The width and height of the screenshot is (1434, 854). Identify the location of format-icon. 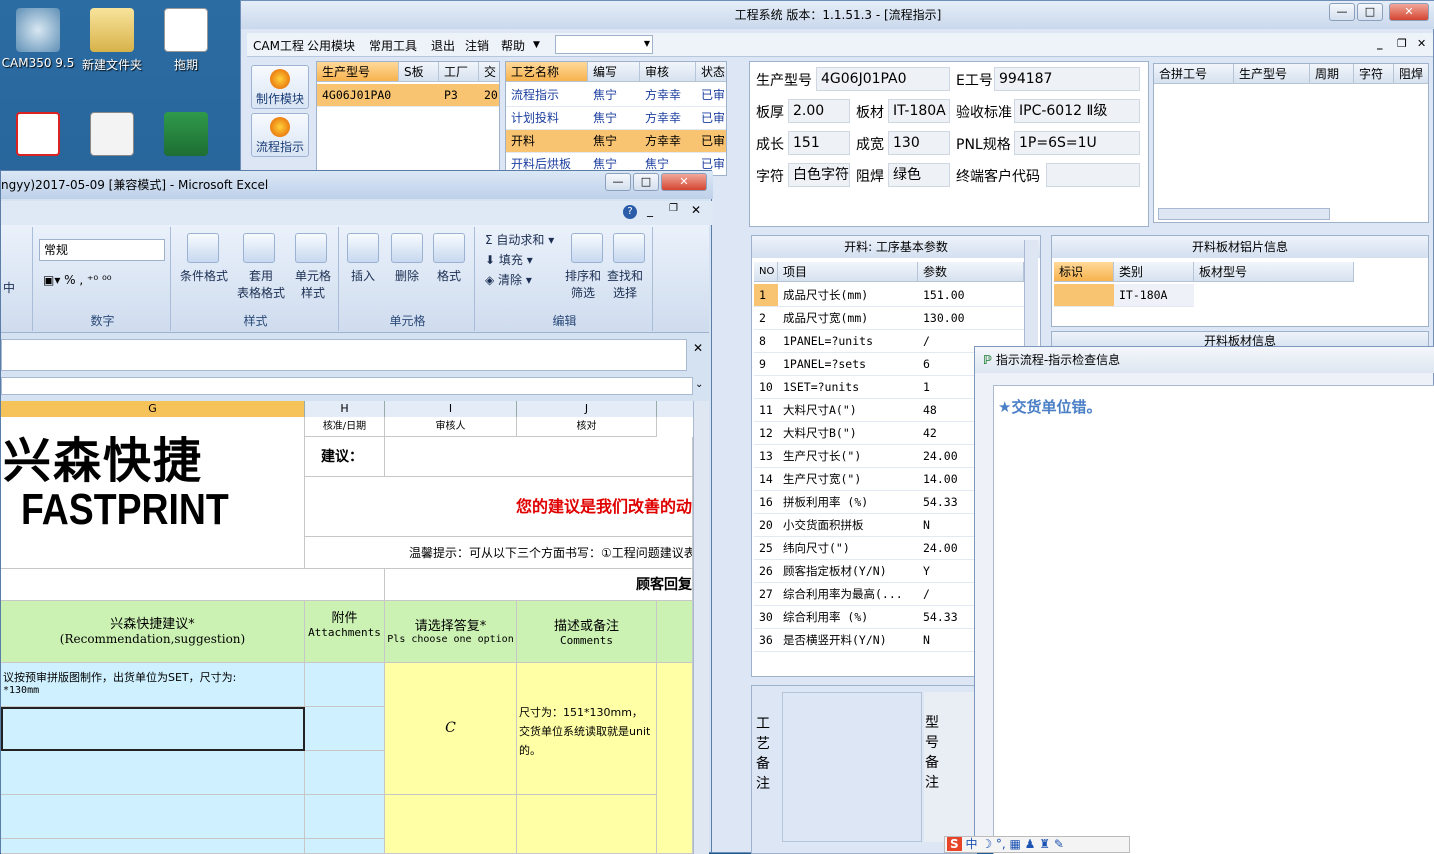
(449, 248).